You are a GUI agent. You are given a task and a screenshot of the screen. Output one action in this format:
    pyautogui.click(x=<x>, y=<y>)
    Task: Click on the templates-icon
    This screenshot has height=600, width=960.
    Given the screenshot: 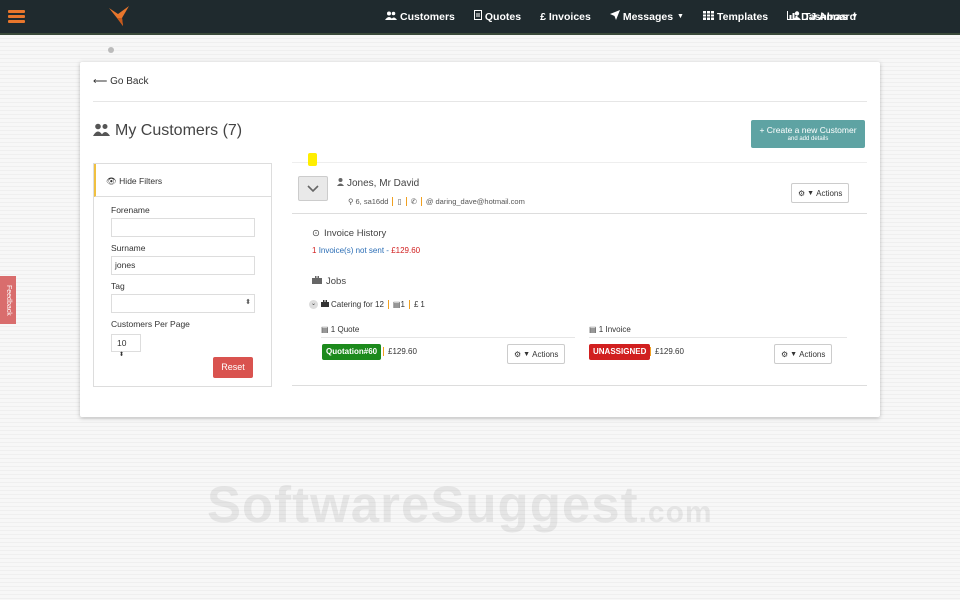 What is the action you would take?
    pyautogui.click(x=708, y=16)
    